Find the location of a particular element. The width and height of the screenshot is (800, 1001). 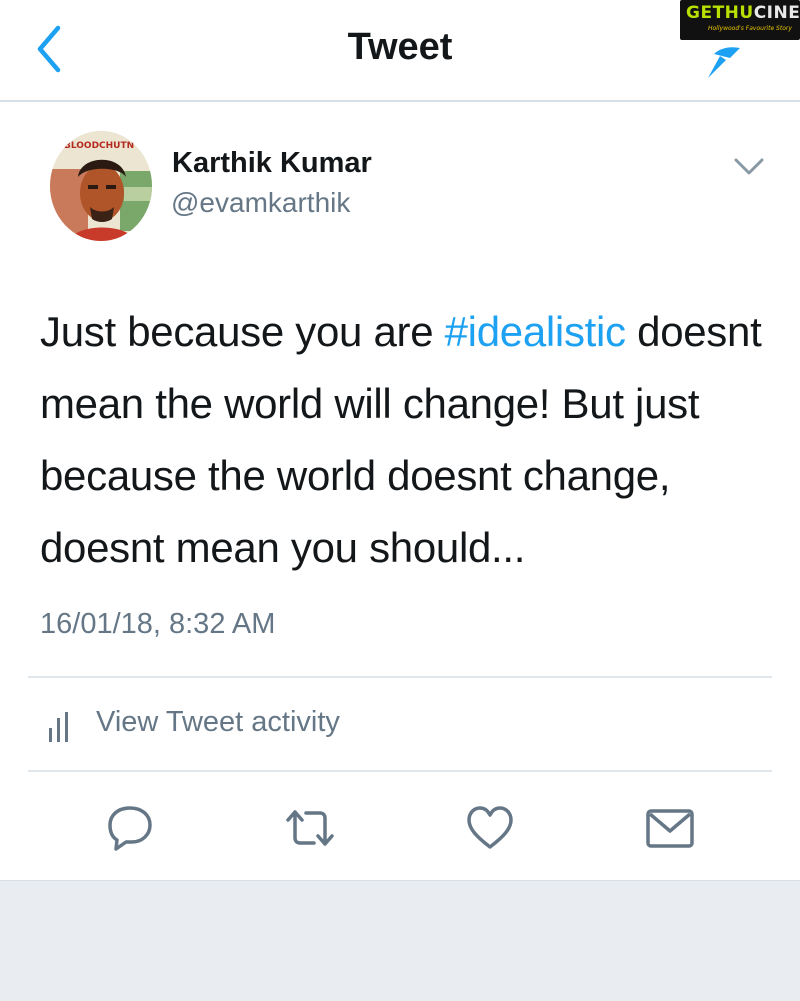

avatar: BLOODCHUTN is located at coordinates (101, 186).